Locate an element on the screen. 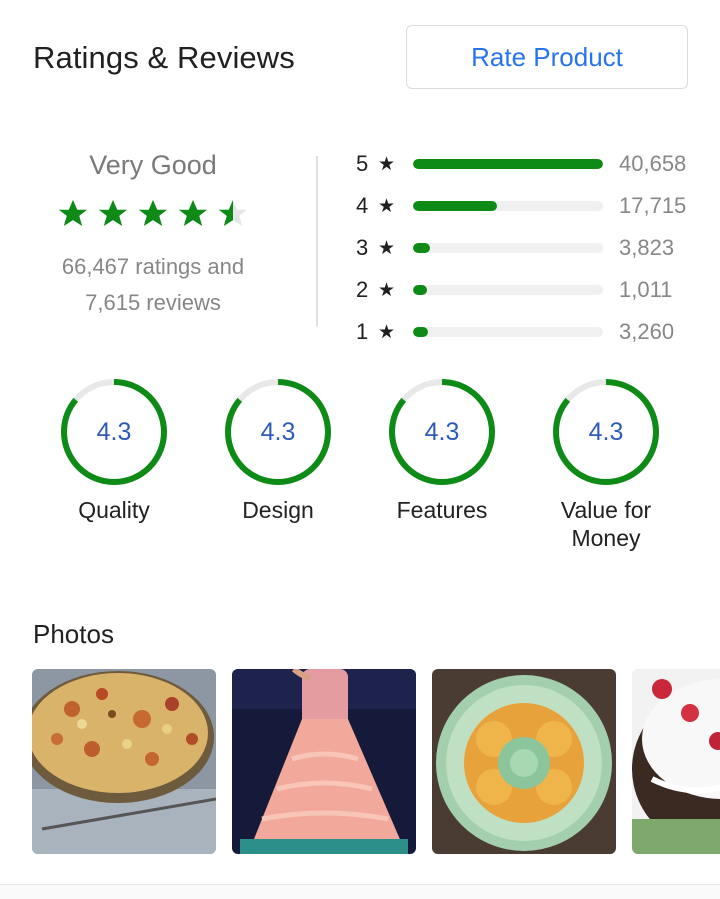 This screenshot has height=899, width=720. metric-design: 4.3 Design is located at coordinates (278, 450).